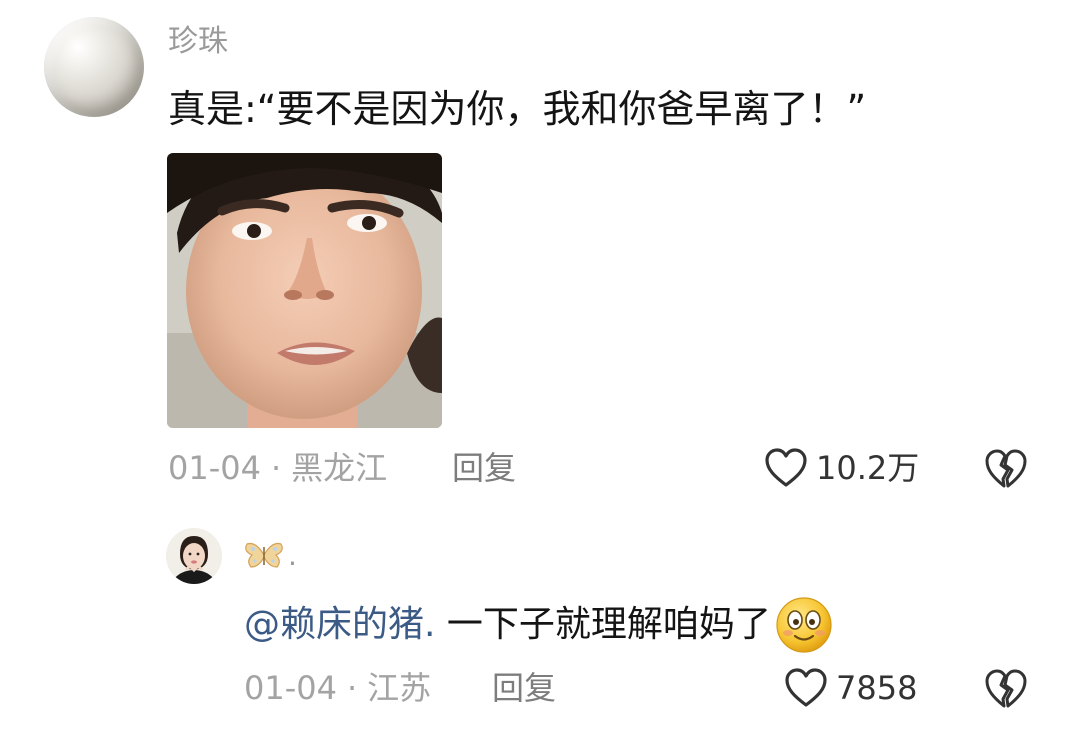 This screenshot has width=1080, height=749. What do you see at coordinates (214, 468) in the screenshot?
I see `comment-date: 01-04` at bounding box center [214, 468].